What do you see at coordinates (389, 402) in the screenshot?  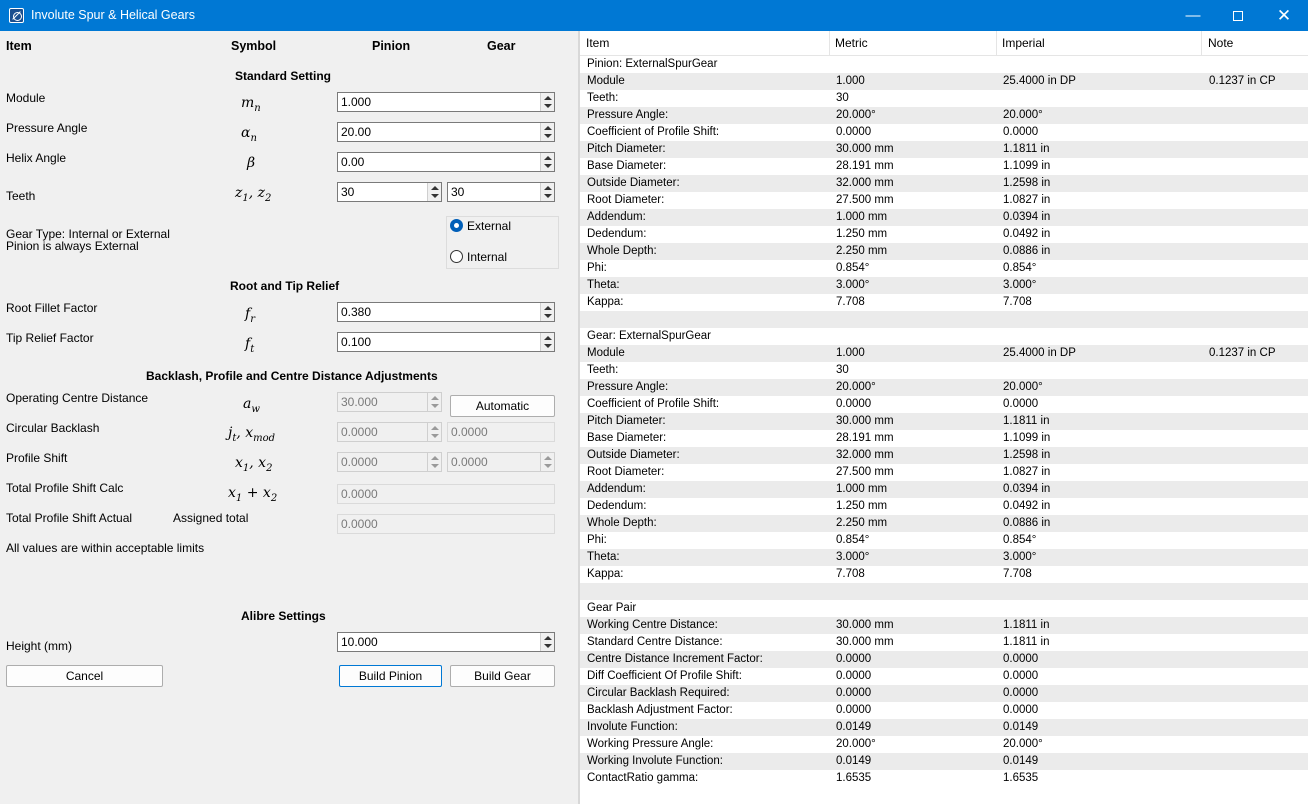 I see `centre-distance-input: 30.000` at bounding box center [389, 402].